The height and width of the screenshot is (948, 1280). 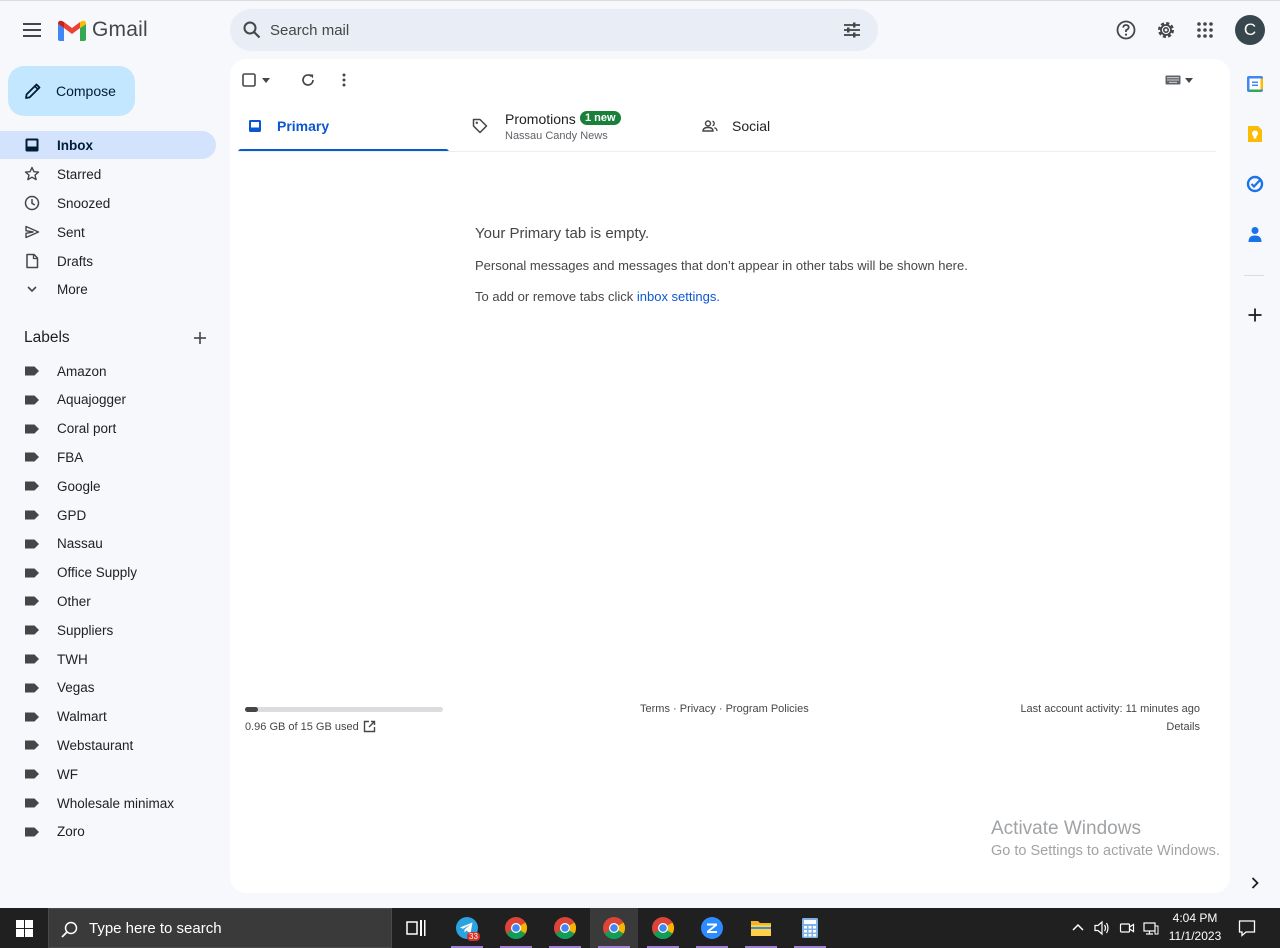 What do you see at coordinates (47, 337) in the screenshot?
I see `labels-heading: Labels` at bounding box center [47, 337].